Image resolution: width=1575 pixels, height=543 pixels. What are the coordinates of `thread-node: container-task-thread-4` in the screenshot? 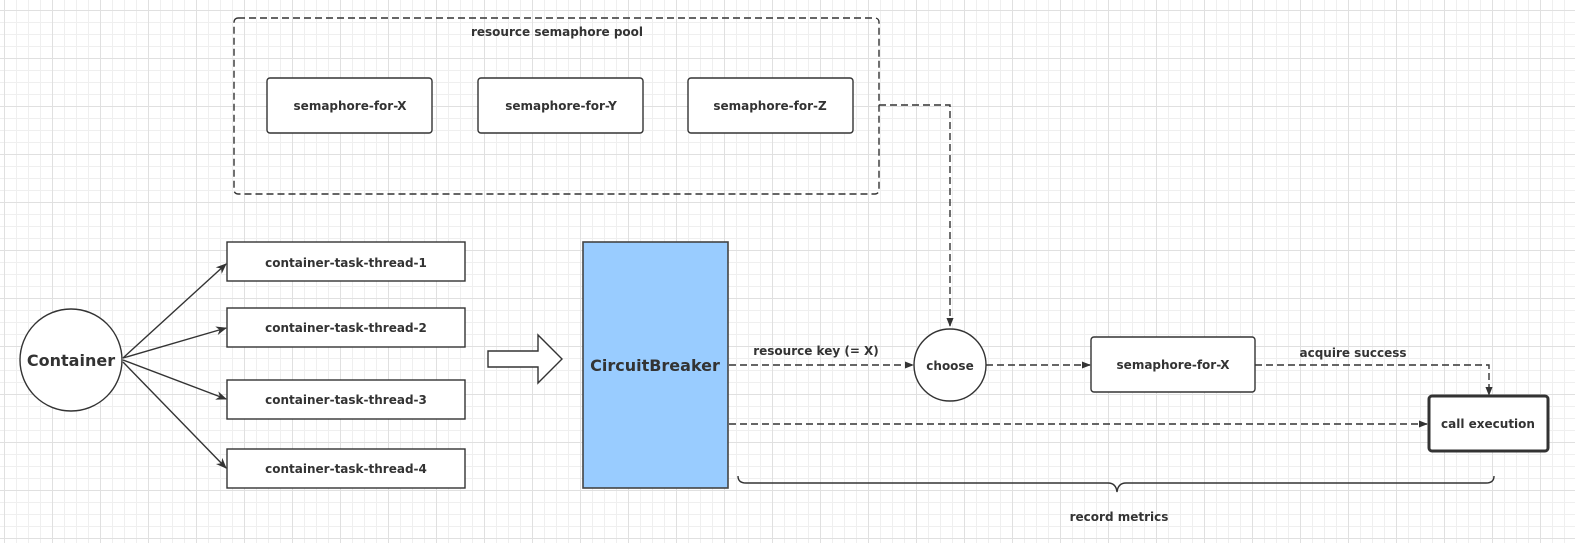 It's located at (346, 468).